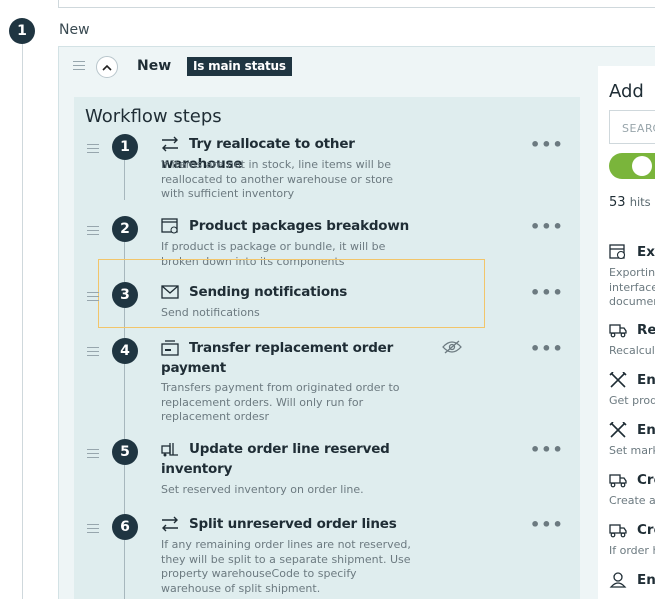  I want to click on action-description: Get prod, so click(632, 400).